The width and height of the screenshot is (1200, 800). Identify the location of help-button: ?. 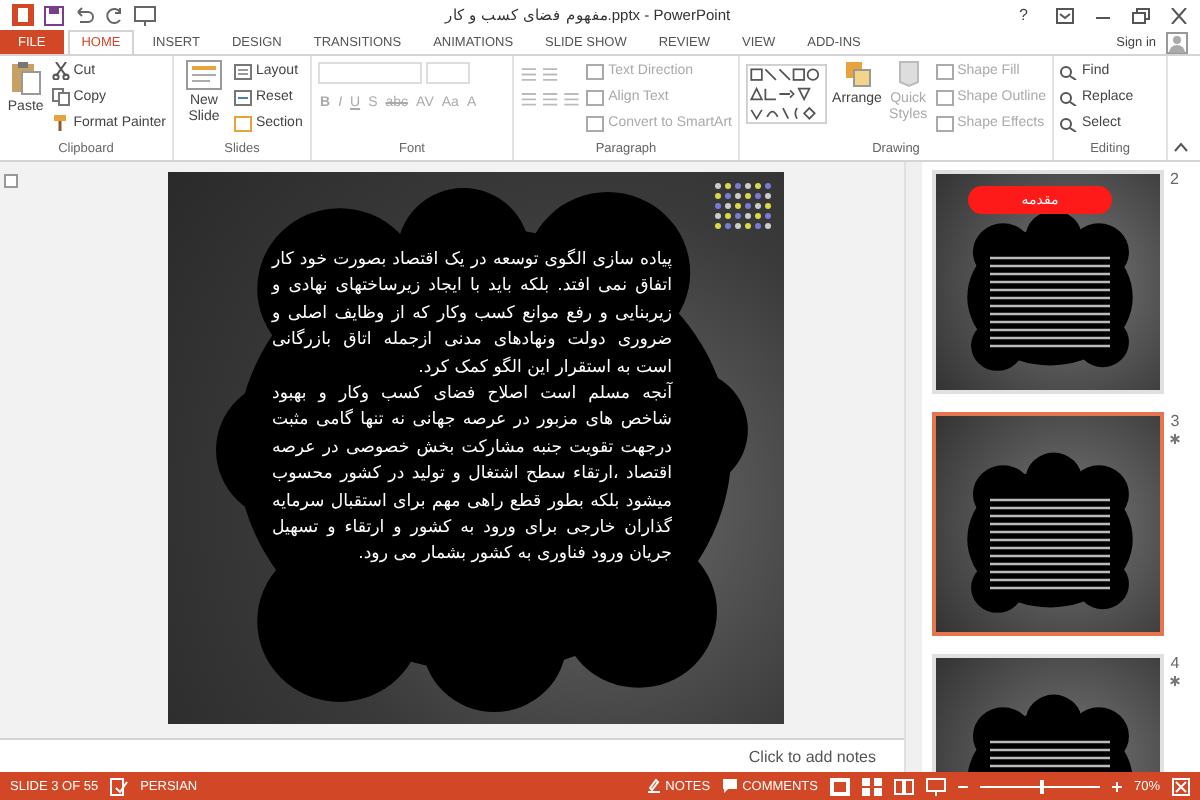
(1023, 15).